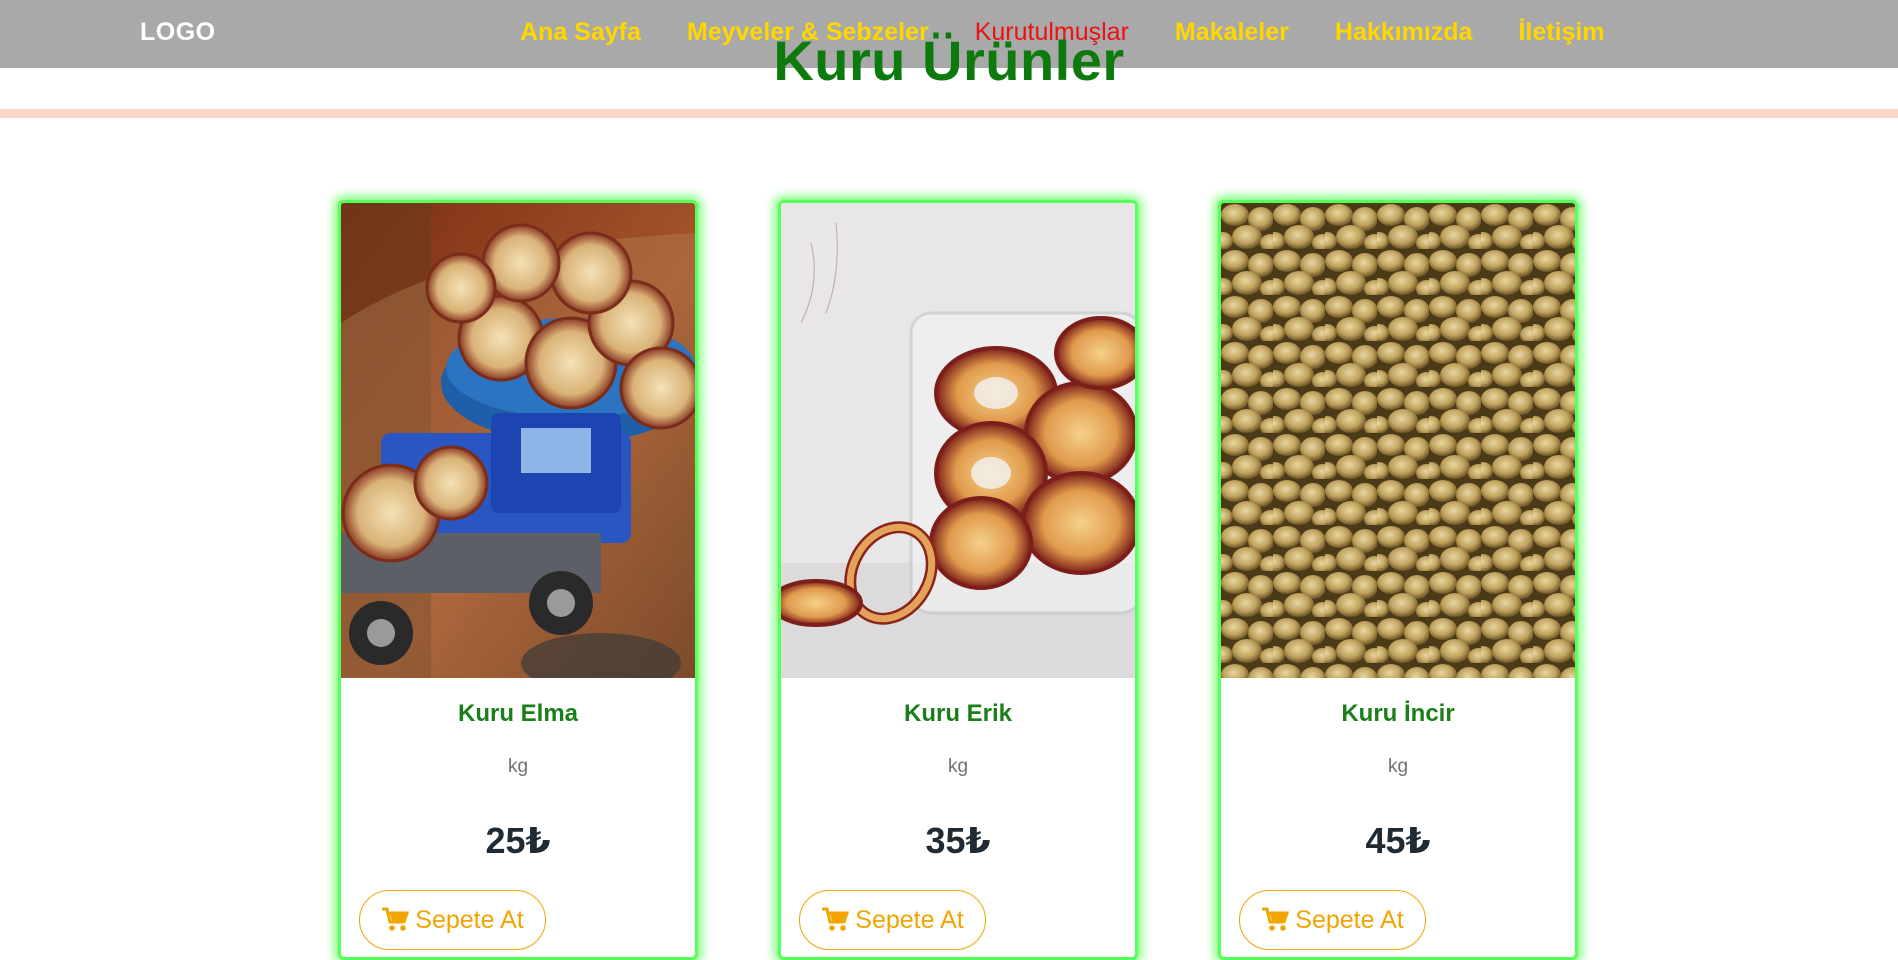  What do you see at coordinates (958, 840) in the screenshot?
I see `product-price: 35₺` at bounding box center [958, 840].